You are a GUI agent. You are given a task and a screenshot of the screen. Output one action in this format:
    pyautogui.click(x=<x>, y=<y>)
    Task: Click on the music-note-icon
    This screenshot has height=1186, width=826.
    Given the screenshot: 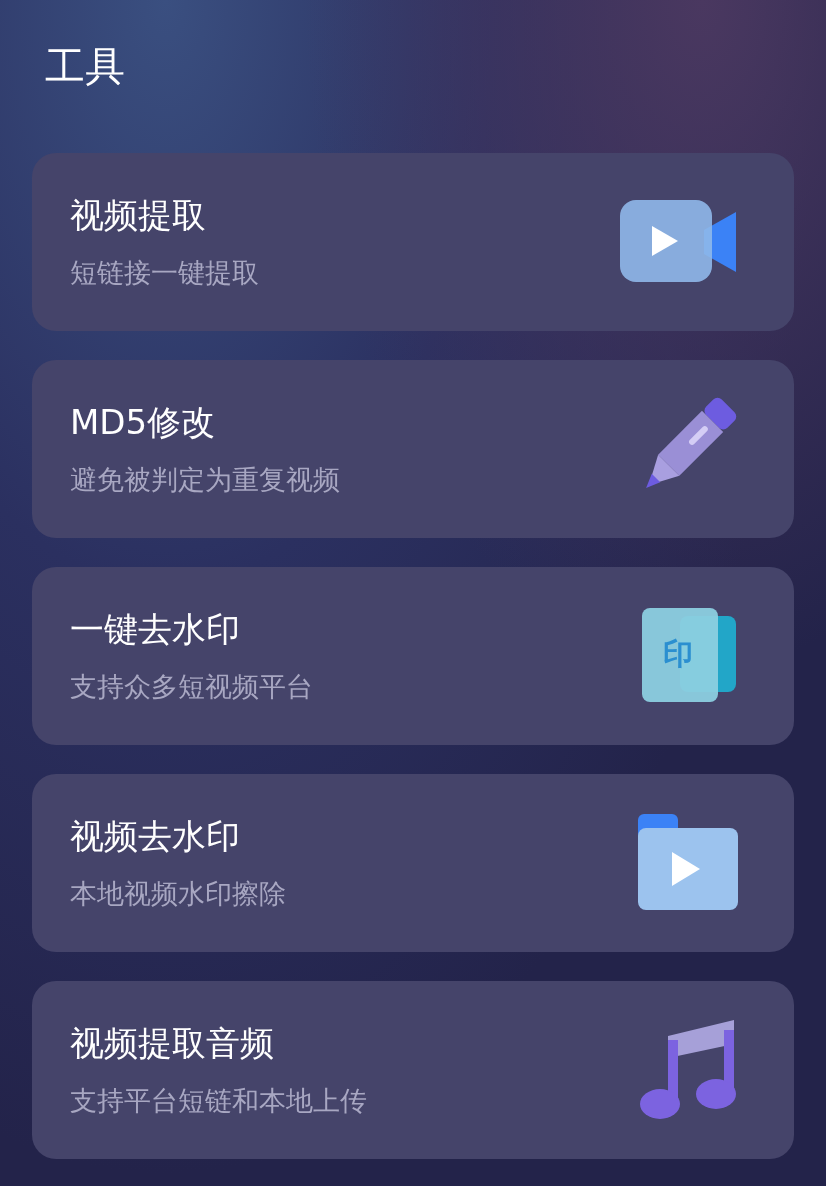 What is the action you would take?
    pyautogui.click(x=688, y=1070)
    